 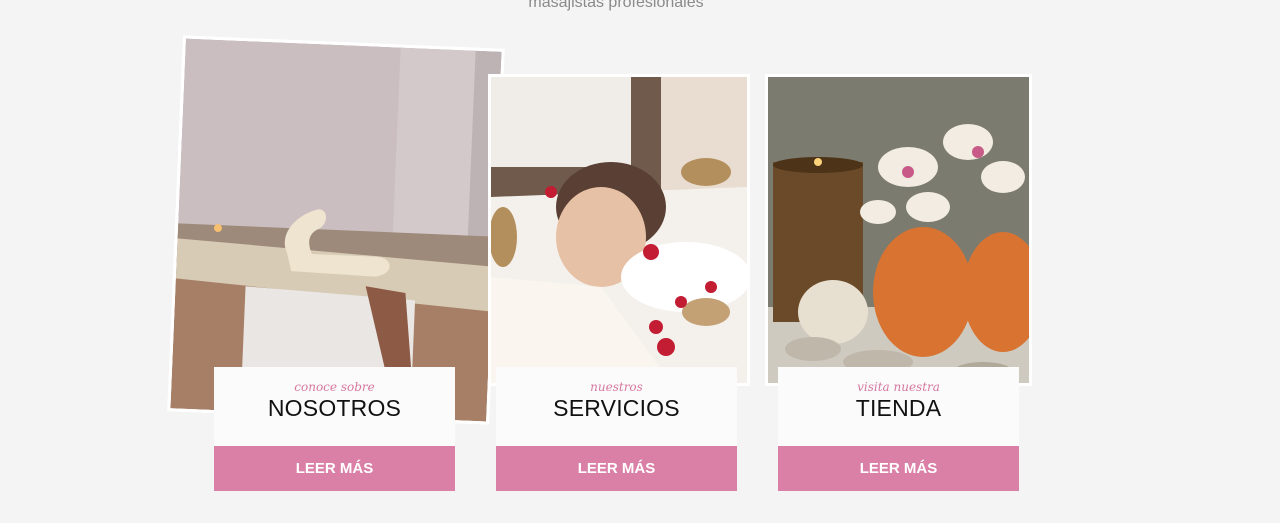 I want to click on card-title: NOSOTROS, so click(x=334, y=408).